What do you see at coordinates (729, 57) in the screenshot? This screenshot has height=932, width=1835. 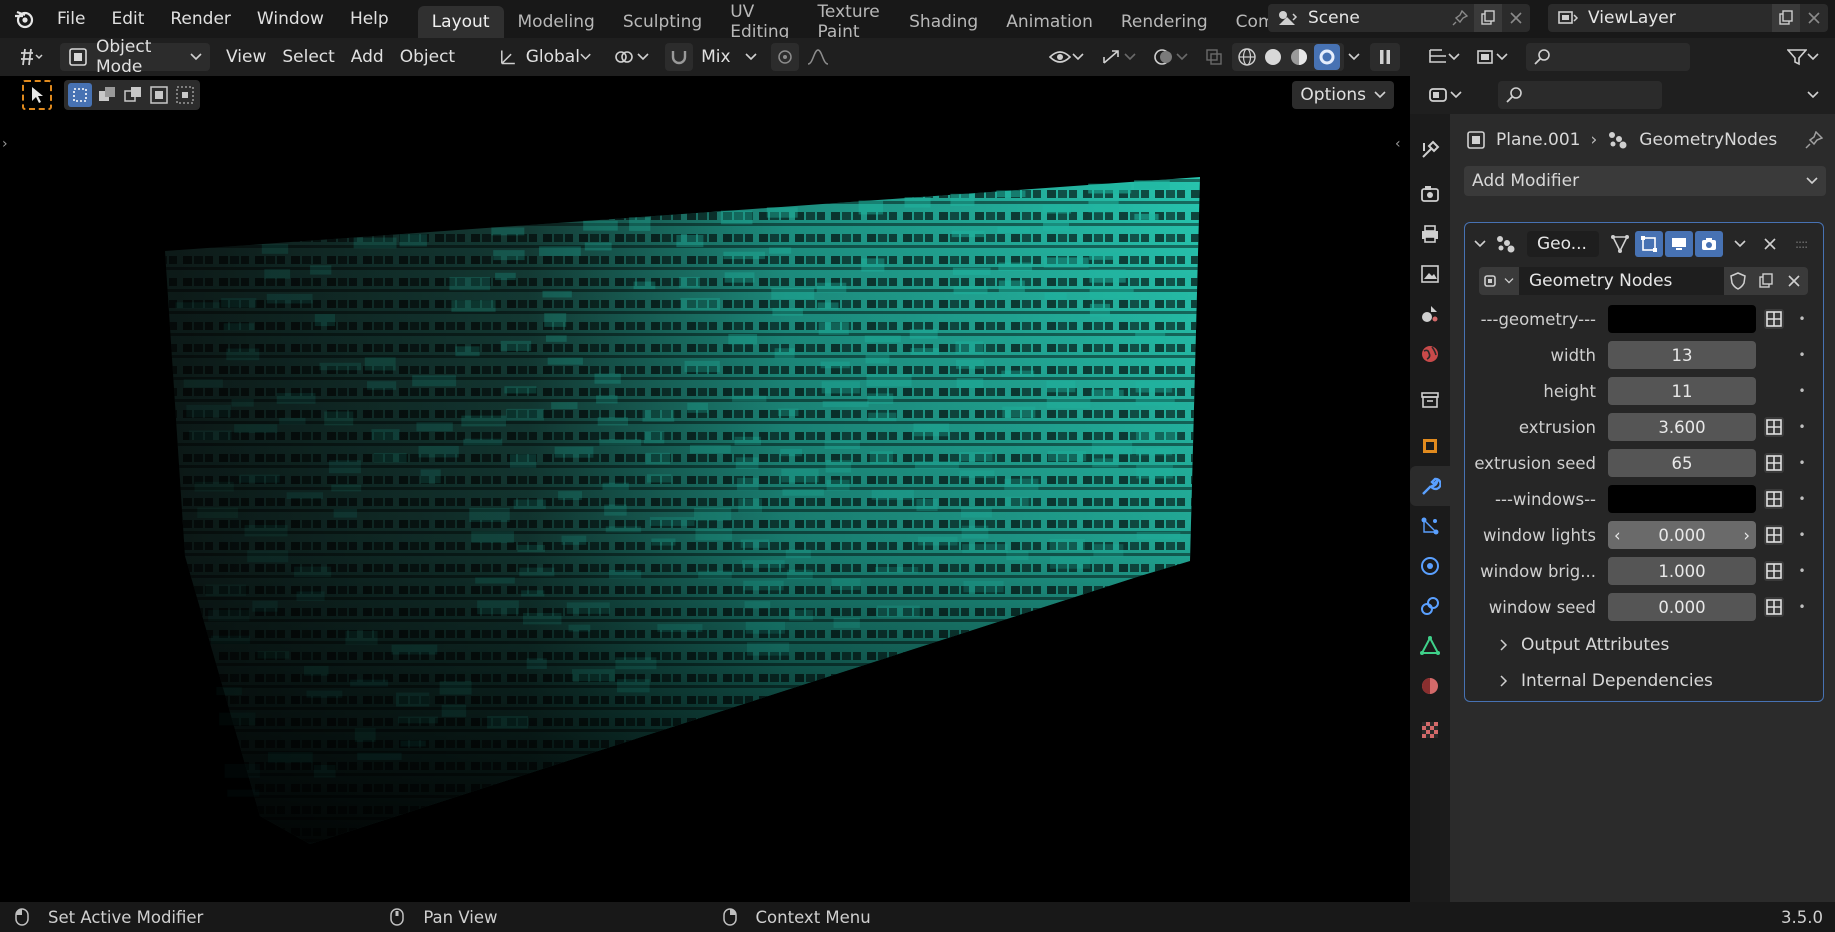 I see `snap-mode-dropdown: Mix` at bounding box center [729, 57].